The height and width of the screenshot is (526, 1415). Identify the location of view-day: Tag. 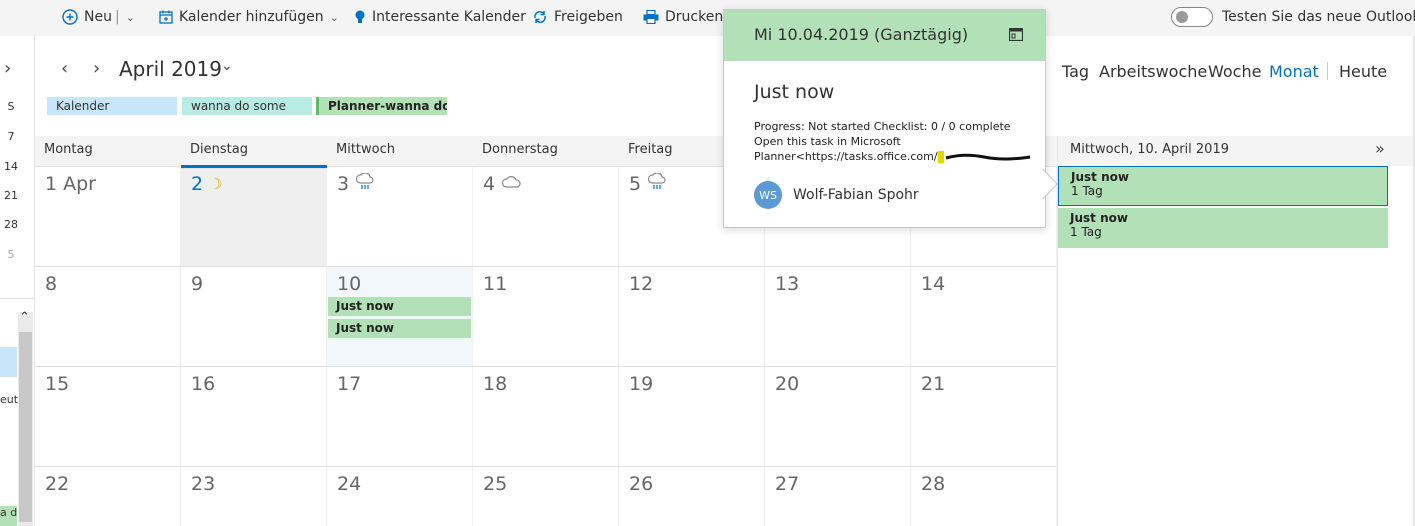
(1075, 71).